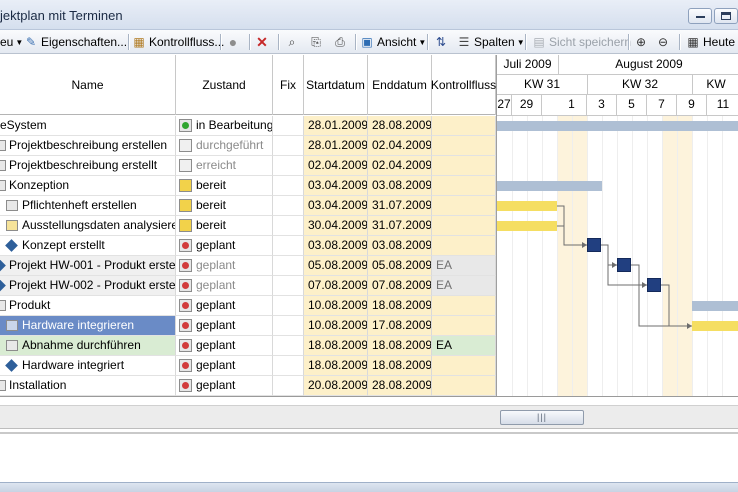 This screenshot has height=492, width=738. Describe the element at coordinates (491, 42) in the screenshot. I see `columns-button: ☰ Spalten ▼` at that location.